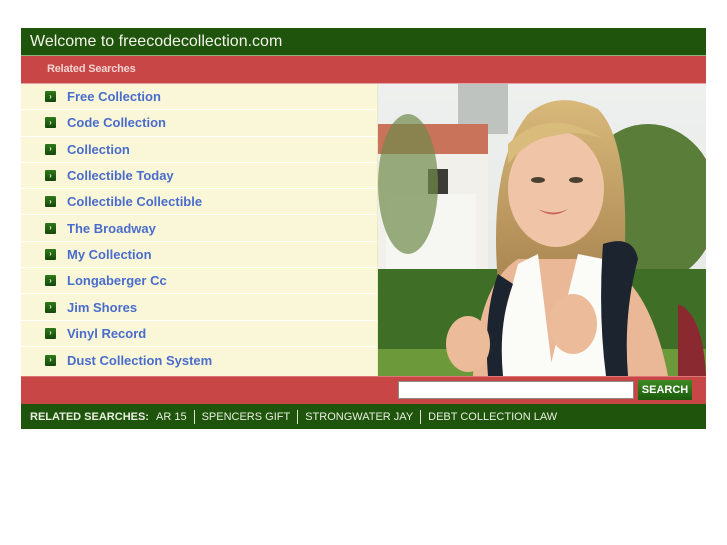 The image size is (727, 545). I want to click on related-searches-bar: Related Searches, so click(363, 70).